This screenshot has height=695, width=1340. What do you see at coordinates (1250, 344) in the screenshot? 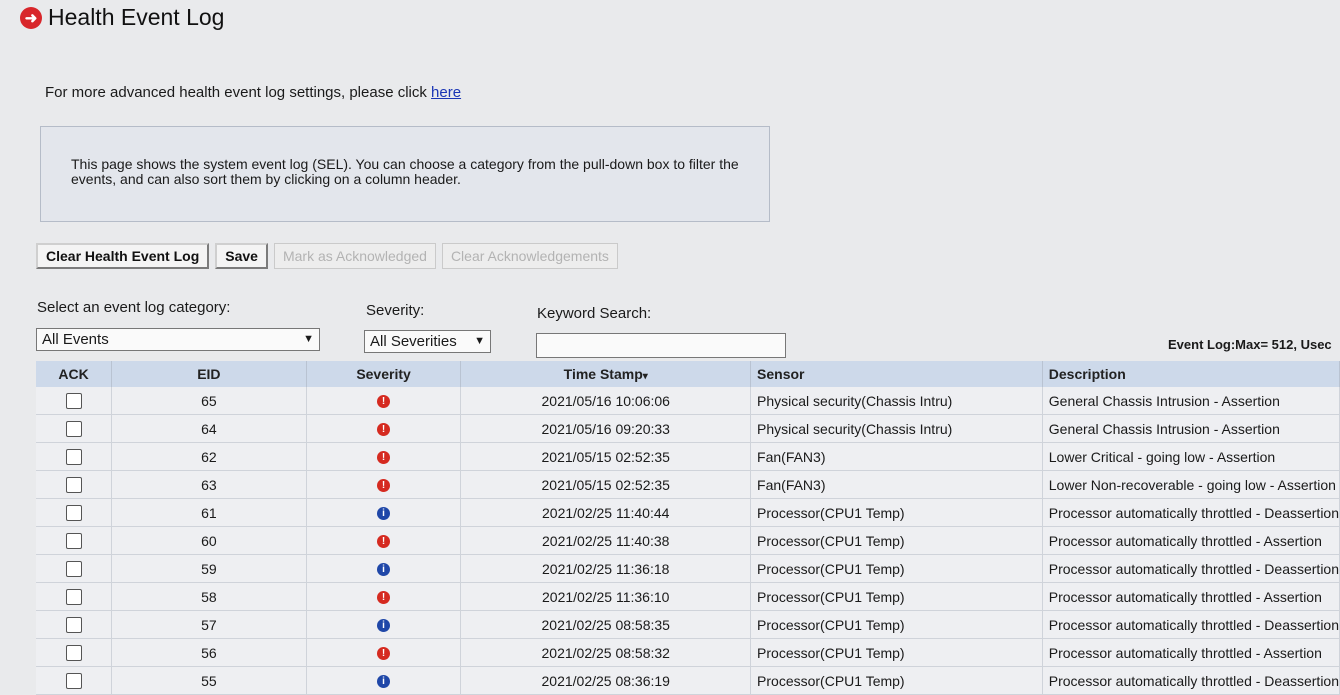
I see `event-log-usage: Event Log:Max= 512, Usec` at bounding box center [1250, 344].